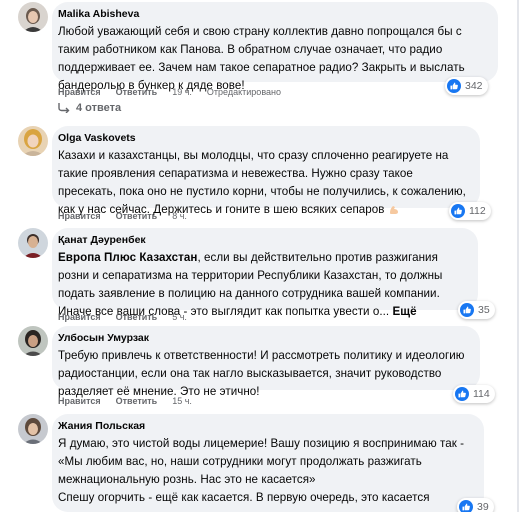  Describe the element at coordinates (64, 108) in the screenshot. I see `reply-arrow-icon` at that location.